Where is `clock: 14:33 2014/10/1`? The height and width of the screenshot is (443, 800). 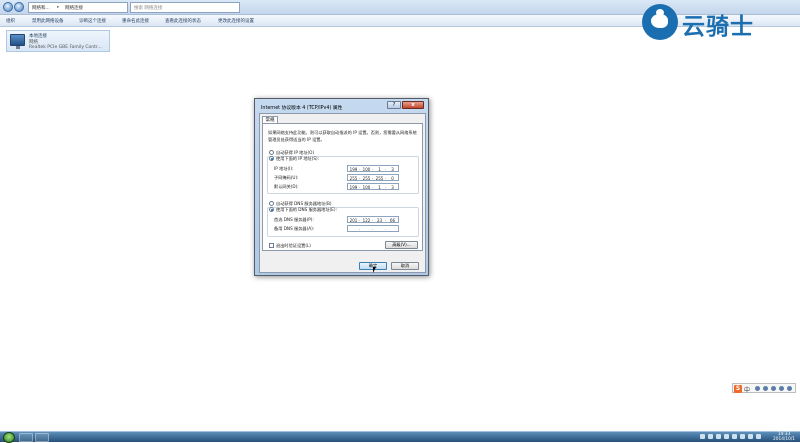 clock: 14:33 2014/10/1 is located at coordinates (784, 437).